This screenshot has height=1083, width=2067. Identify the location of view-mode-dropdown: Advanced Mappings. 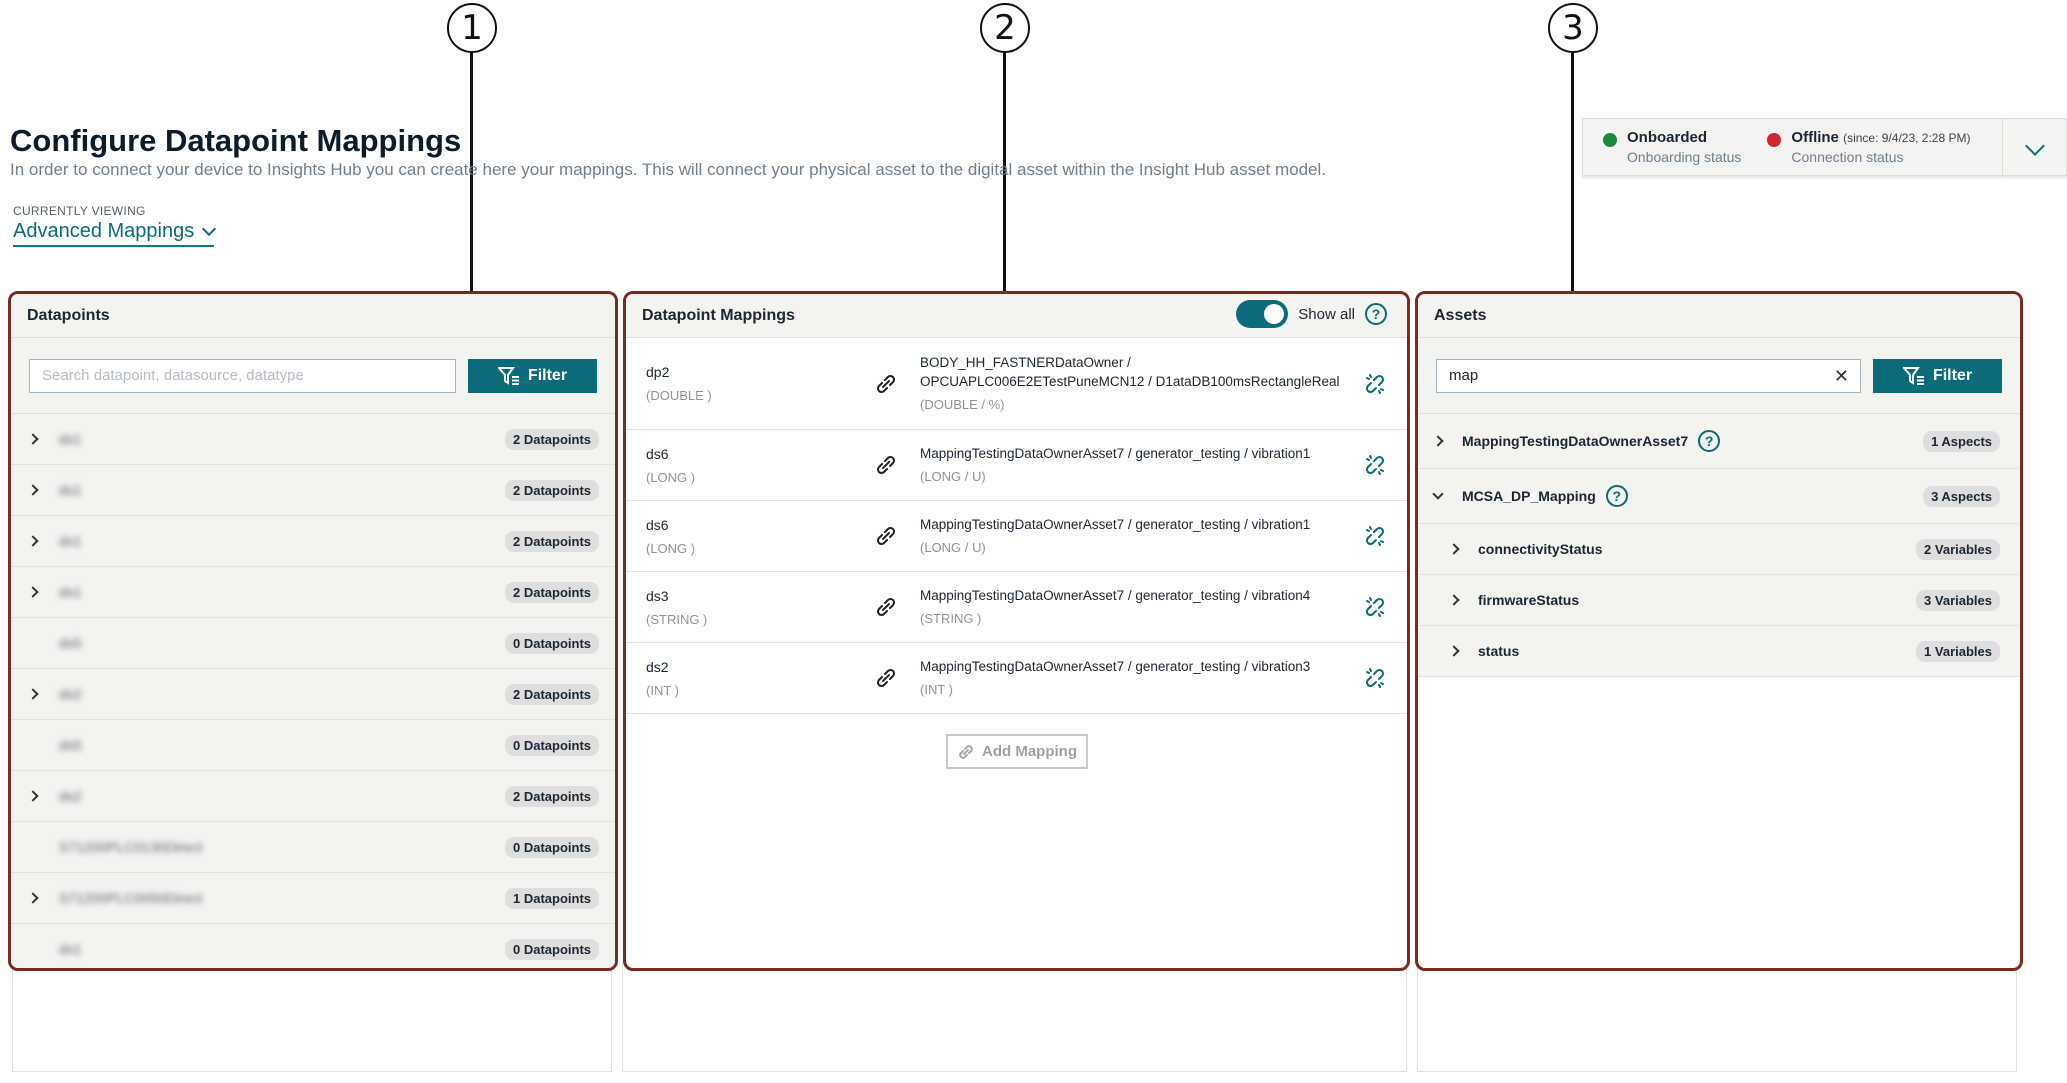
(115, 233).